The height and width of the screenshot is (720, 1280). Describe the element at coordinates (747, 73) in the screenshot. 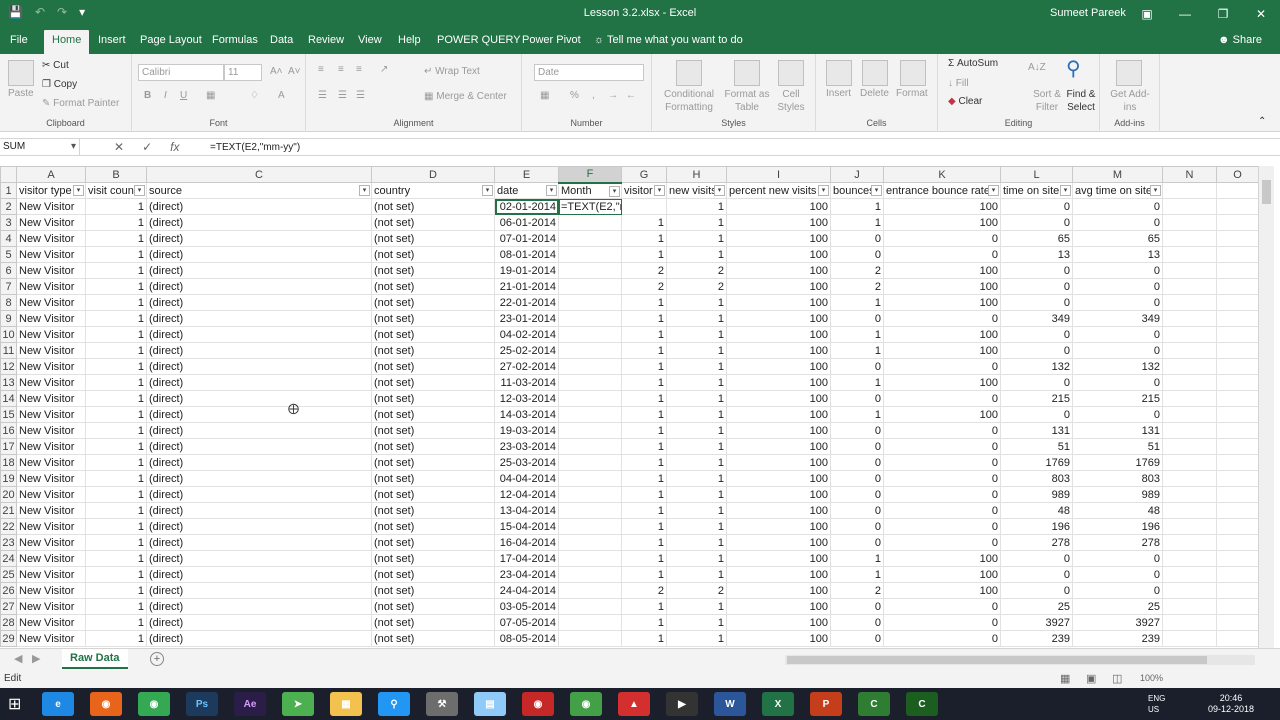

I see `format-as-table-icon` at that location.